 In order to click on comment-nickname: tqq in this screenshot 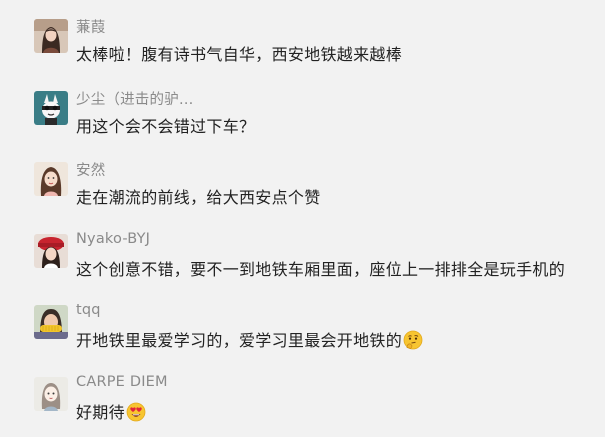, I will do `click(88, 310)`.